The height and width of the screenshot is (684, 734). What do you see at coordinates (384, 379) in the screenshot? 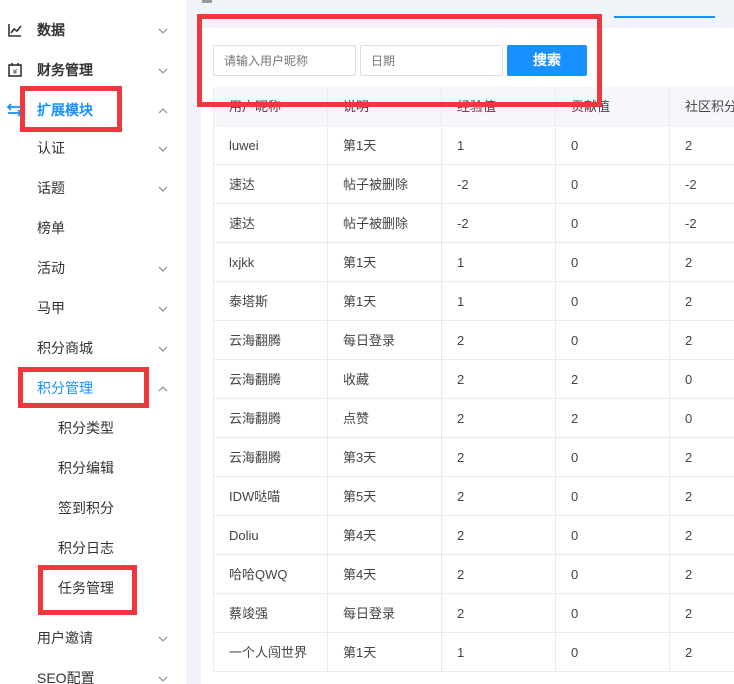
I see `table-cell: 收藏` at bounding box center [384, 379].